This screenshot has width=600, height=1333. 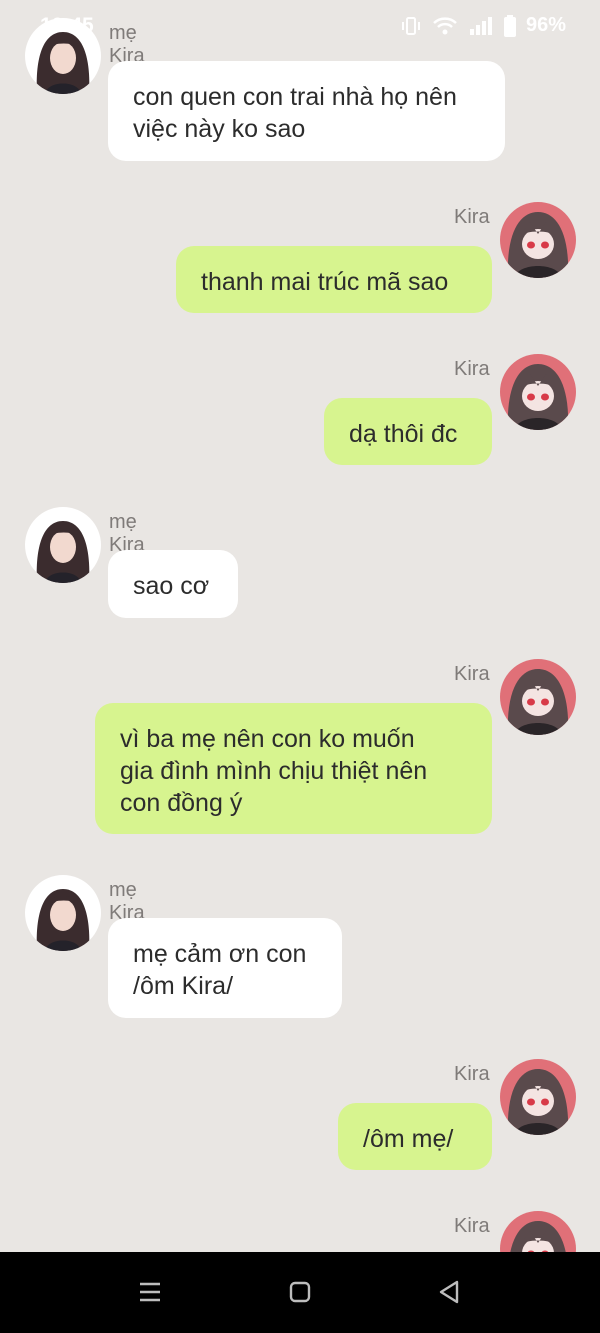 I want to click on status-bar: 10:45 96%, so click(x=300, y=26).